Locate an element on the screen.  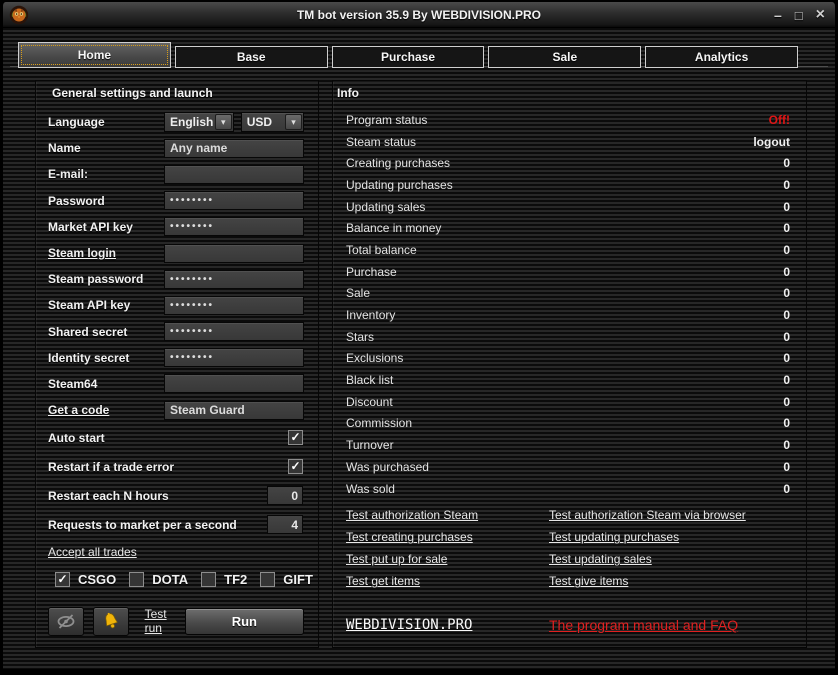
input-market-api-key is located at coordinates (234, 227).